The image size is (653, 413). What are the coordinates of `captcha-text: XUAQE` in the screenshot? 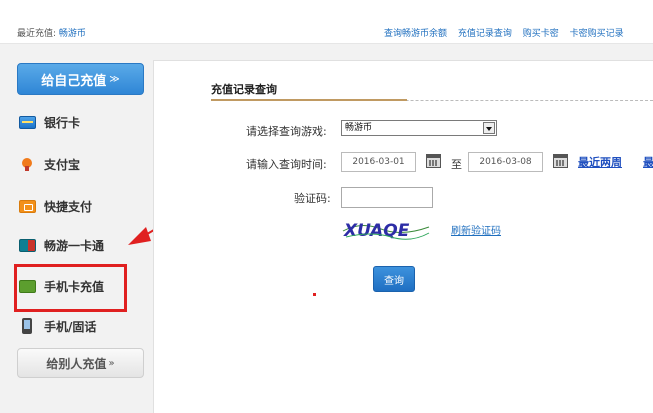 It's located at (376, 231).